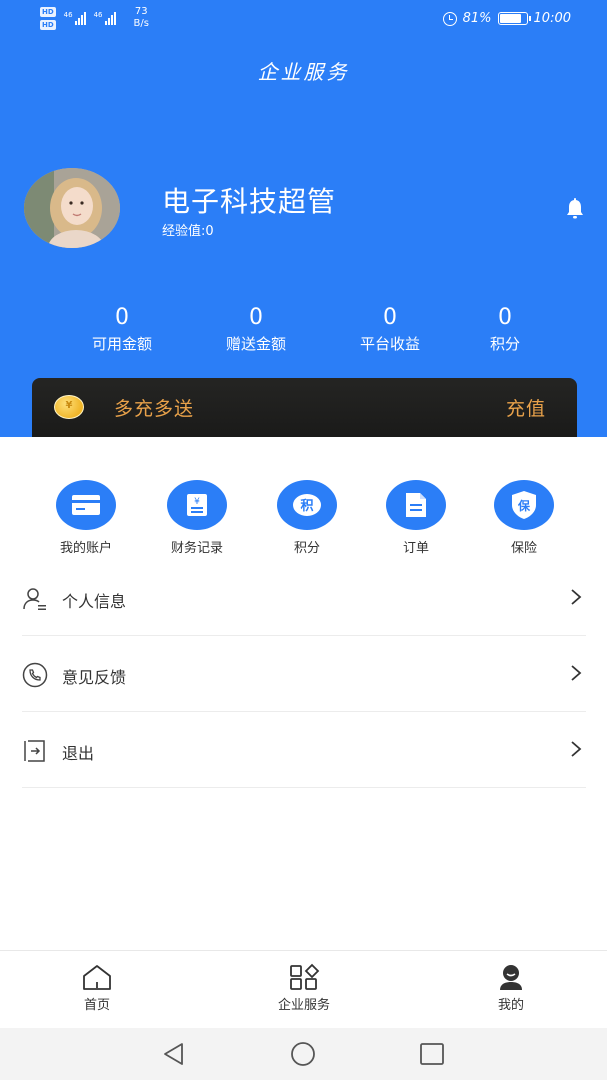  I want to click on stat-label: 平台收益, so click(389, 344).